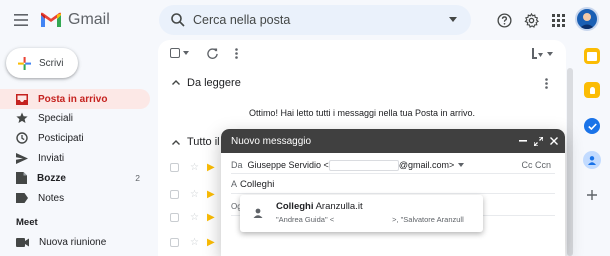 This screenshot has width=610, height=256. Describe the element at coordinates (257, 184) in the screenshot. I see `to-input: Colleghi` at that location.